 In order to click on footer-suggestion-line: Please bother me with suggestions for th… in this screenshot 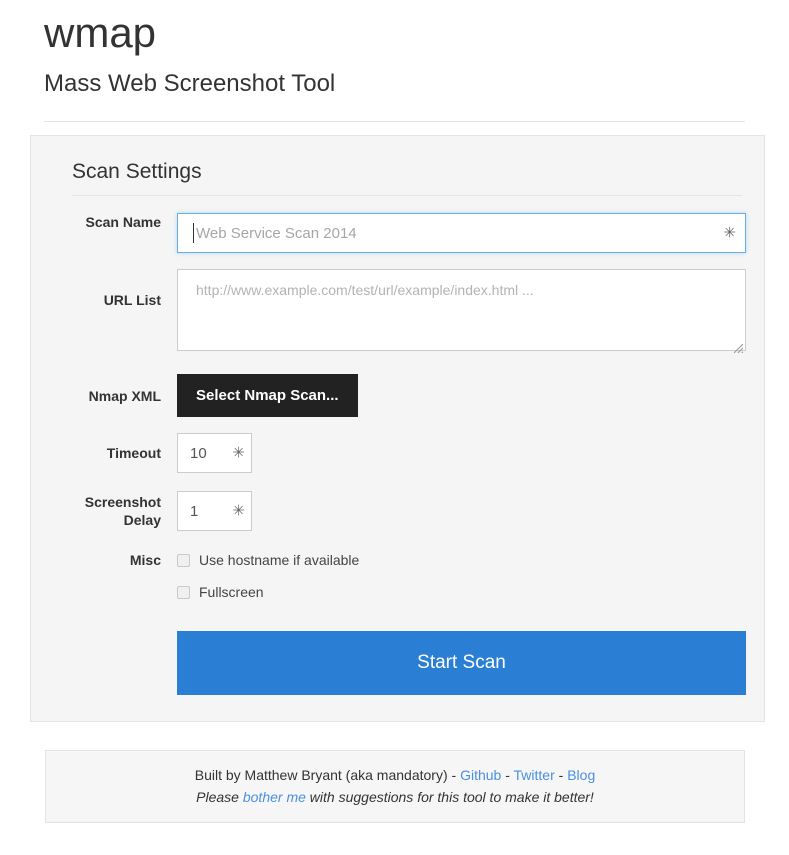, I will do `click(395, 797)`.